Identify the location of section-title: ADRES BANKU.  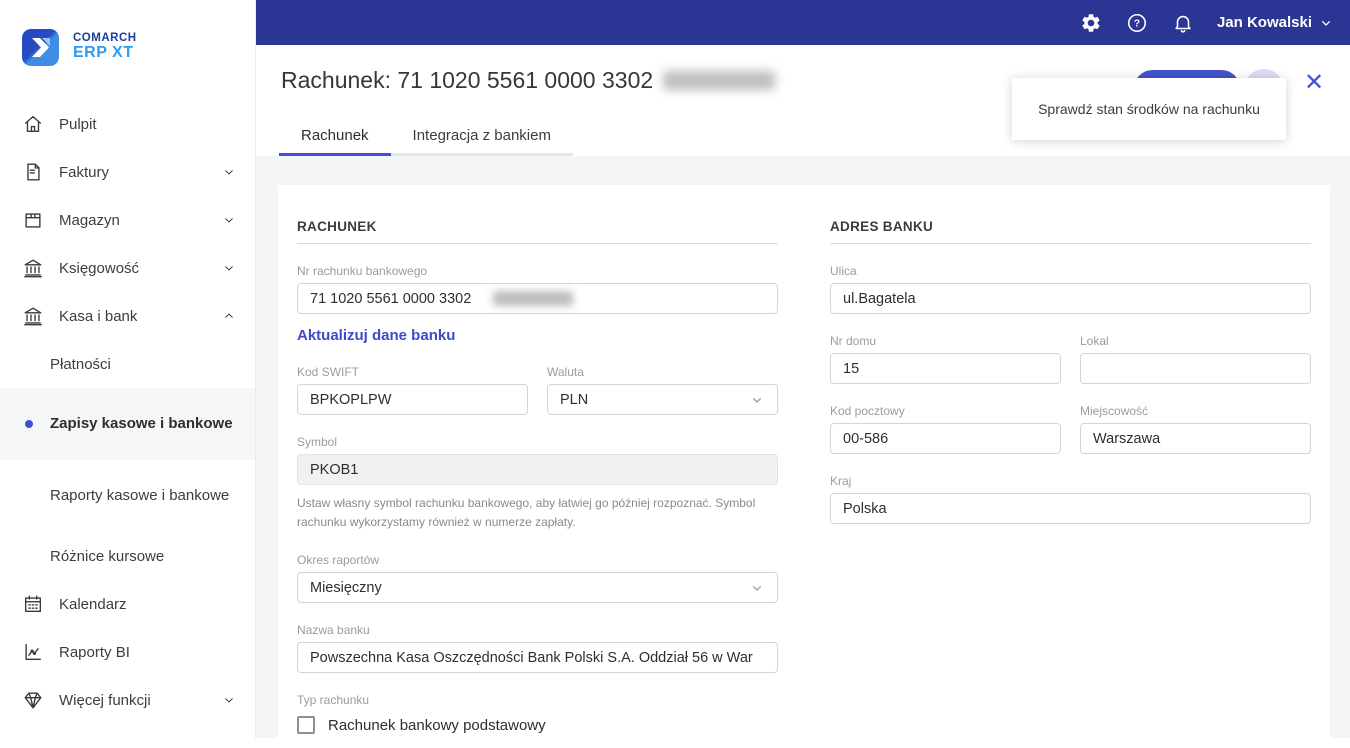
(1070, 231).